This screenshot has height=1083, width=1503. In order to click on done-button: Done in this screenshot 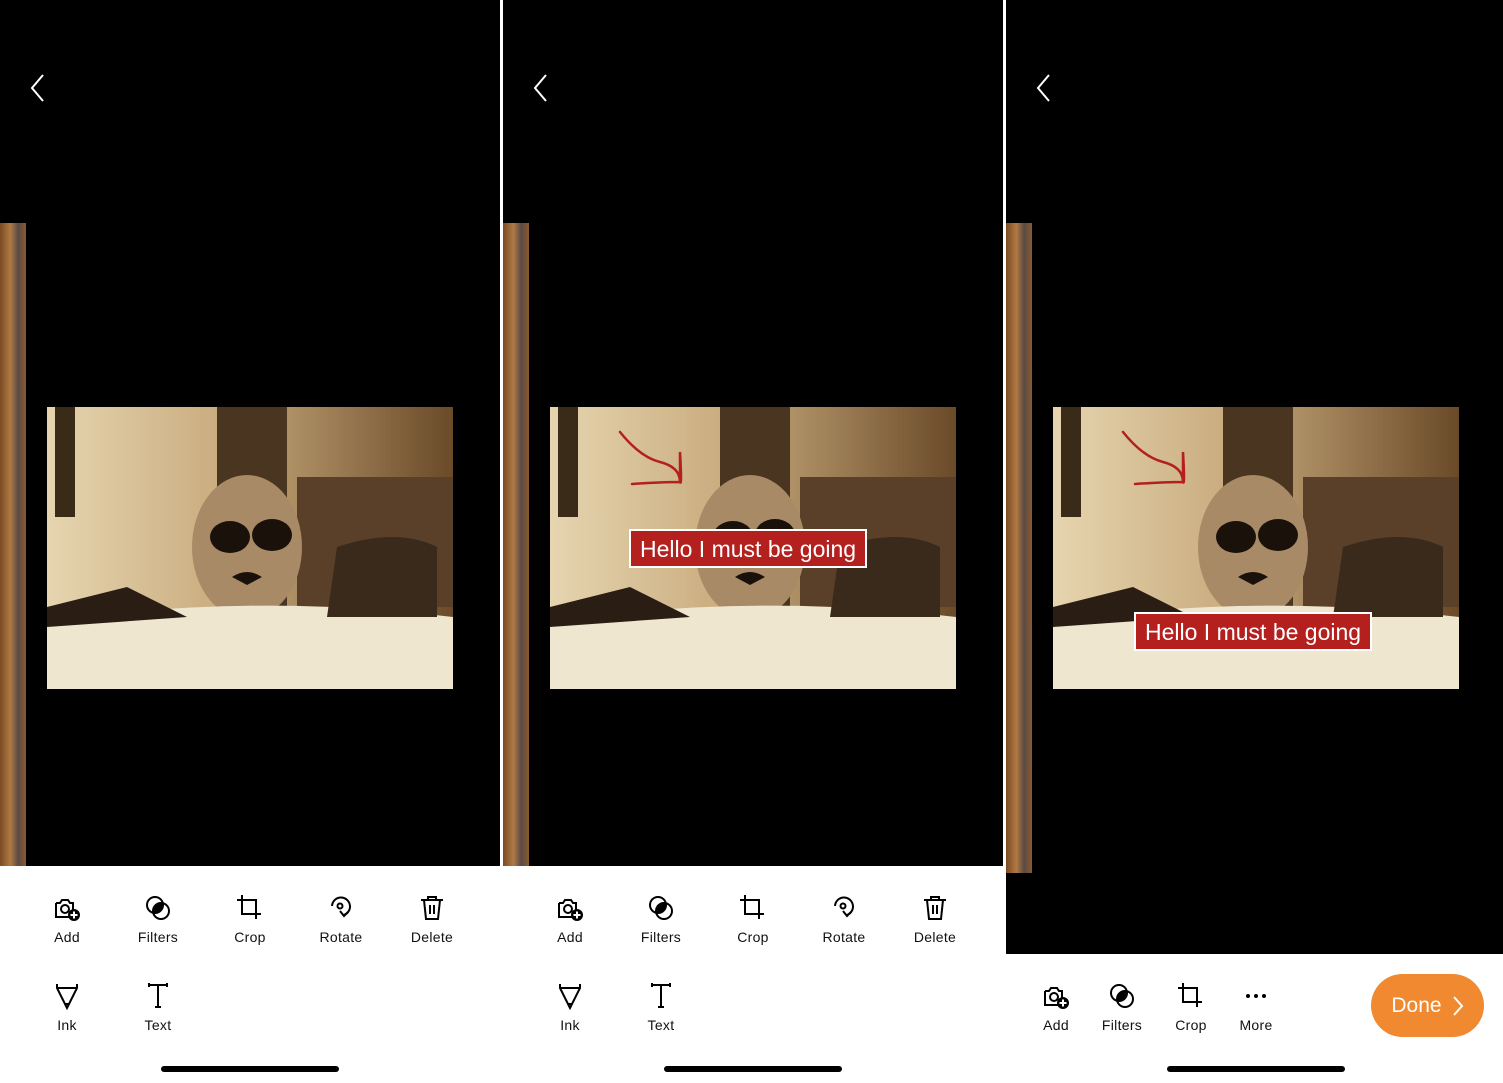, I will do `click(1427, 1005)`.